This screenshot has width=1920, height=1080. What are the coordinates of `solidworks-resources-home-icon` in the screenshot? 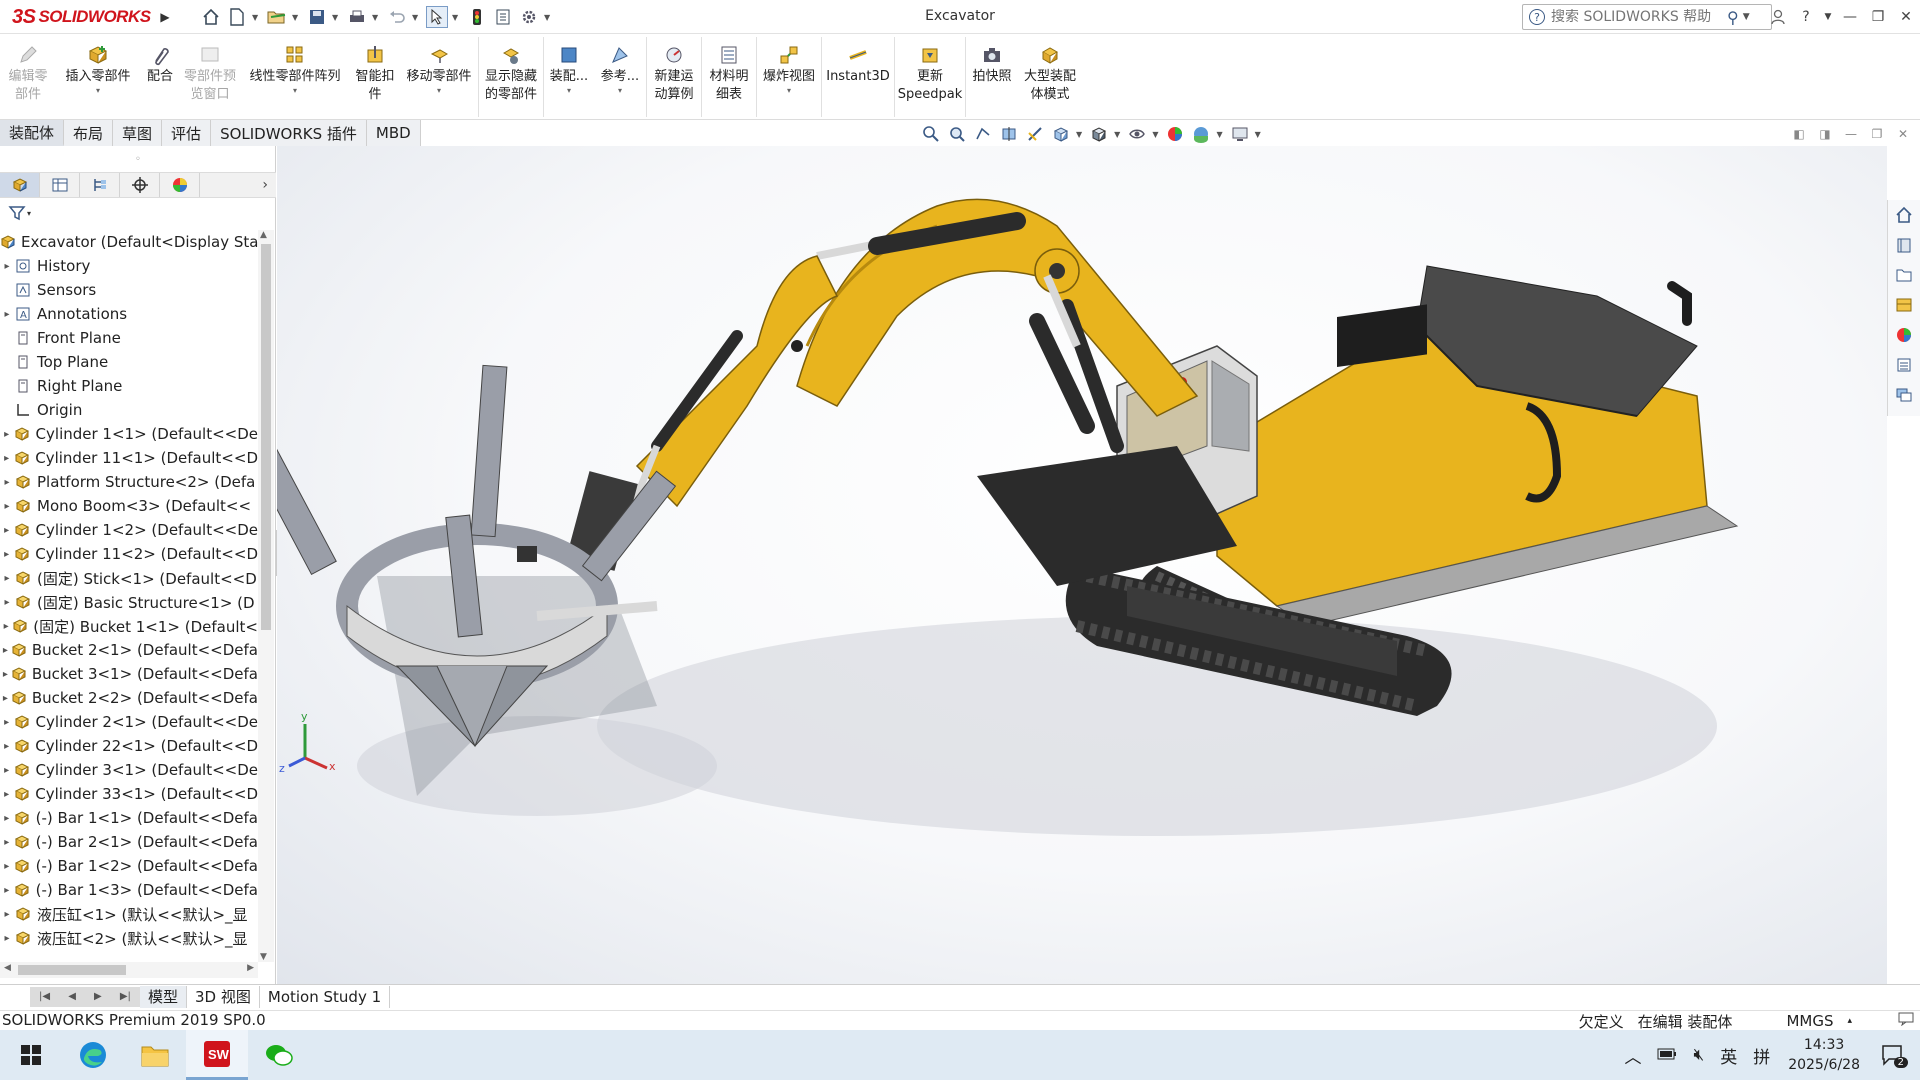 It's located at (1904, 215).